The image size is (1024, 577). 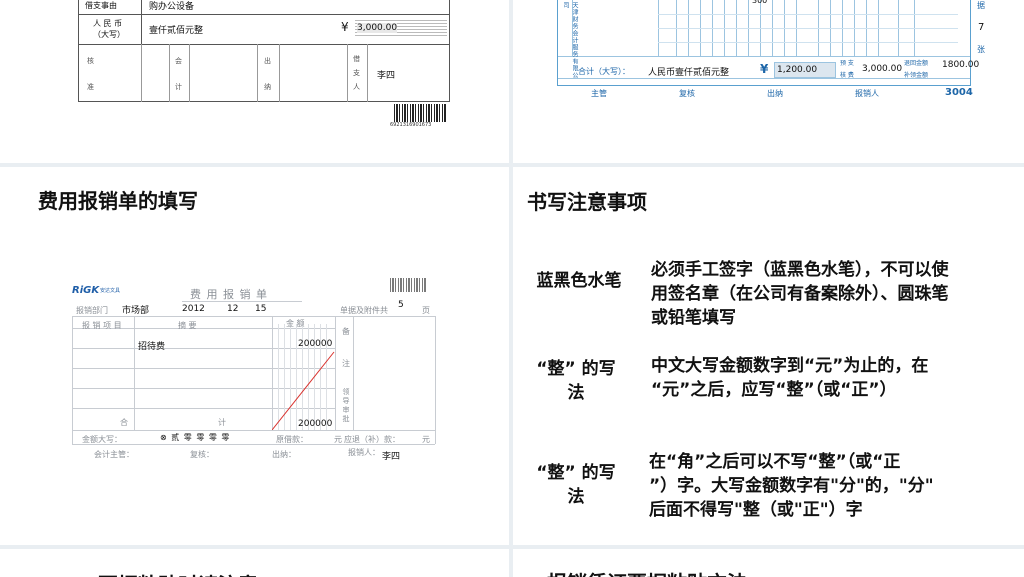 I want to click on note-term-zheng-2: “整” 的写 法, so click(x=576, y=485).